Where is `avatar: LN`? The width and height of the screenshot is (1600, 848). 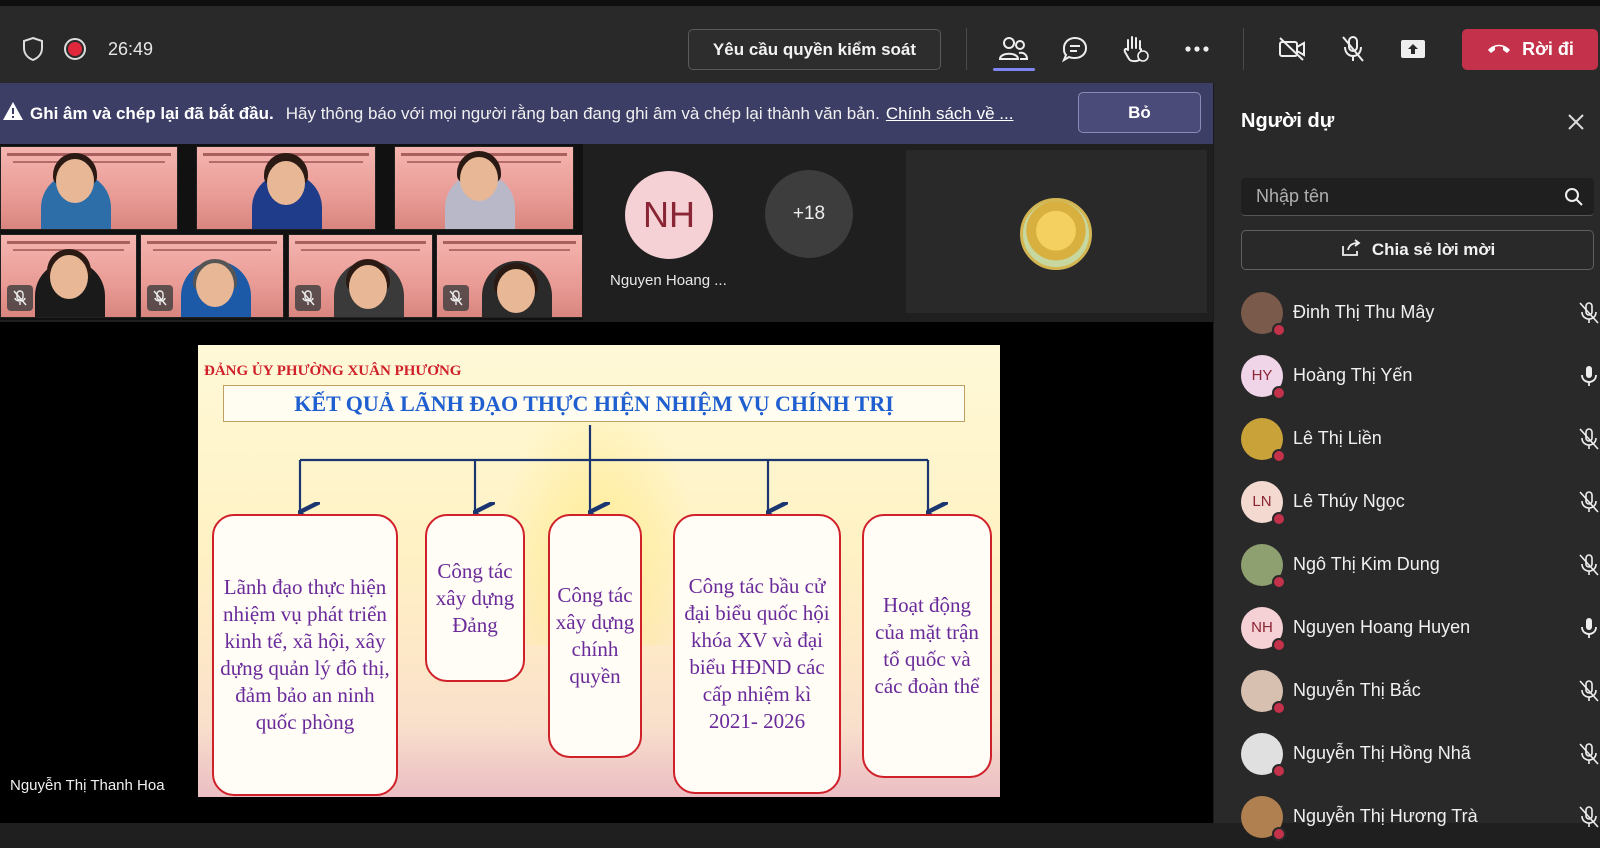 avatar: LN is located at coordinates (1263, 503).